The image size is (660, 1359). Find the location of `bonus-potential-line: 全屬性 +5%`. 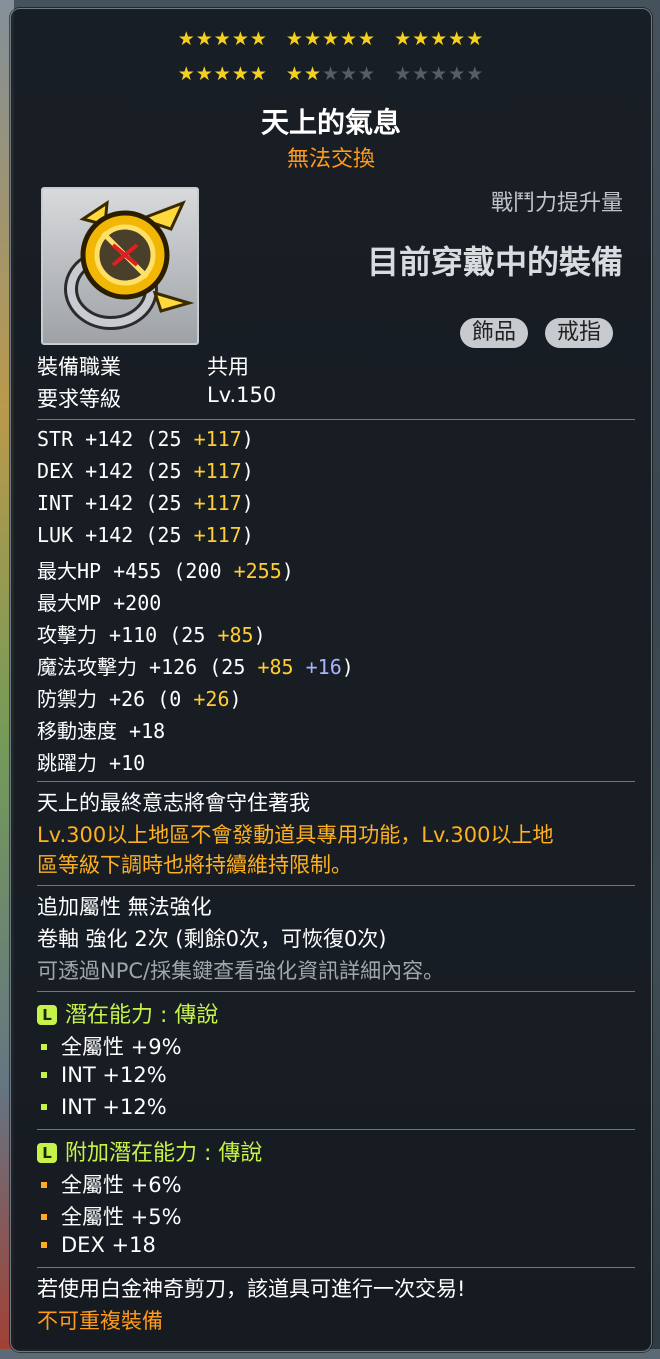

bonus-potential-line: 全屬性 +5% is located at coordinates (111, 1216).